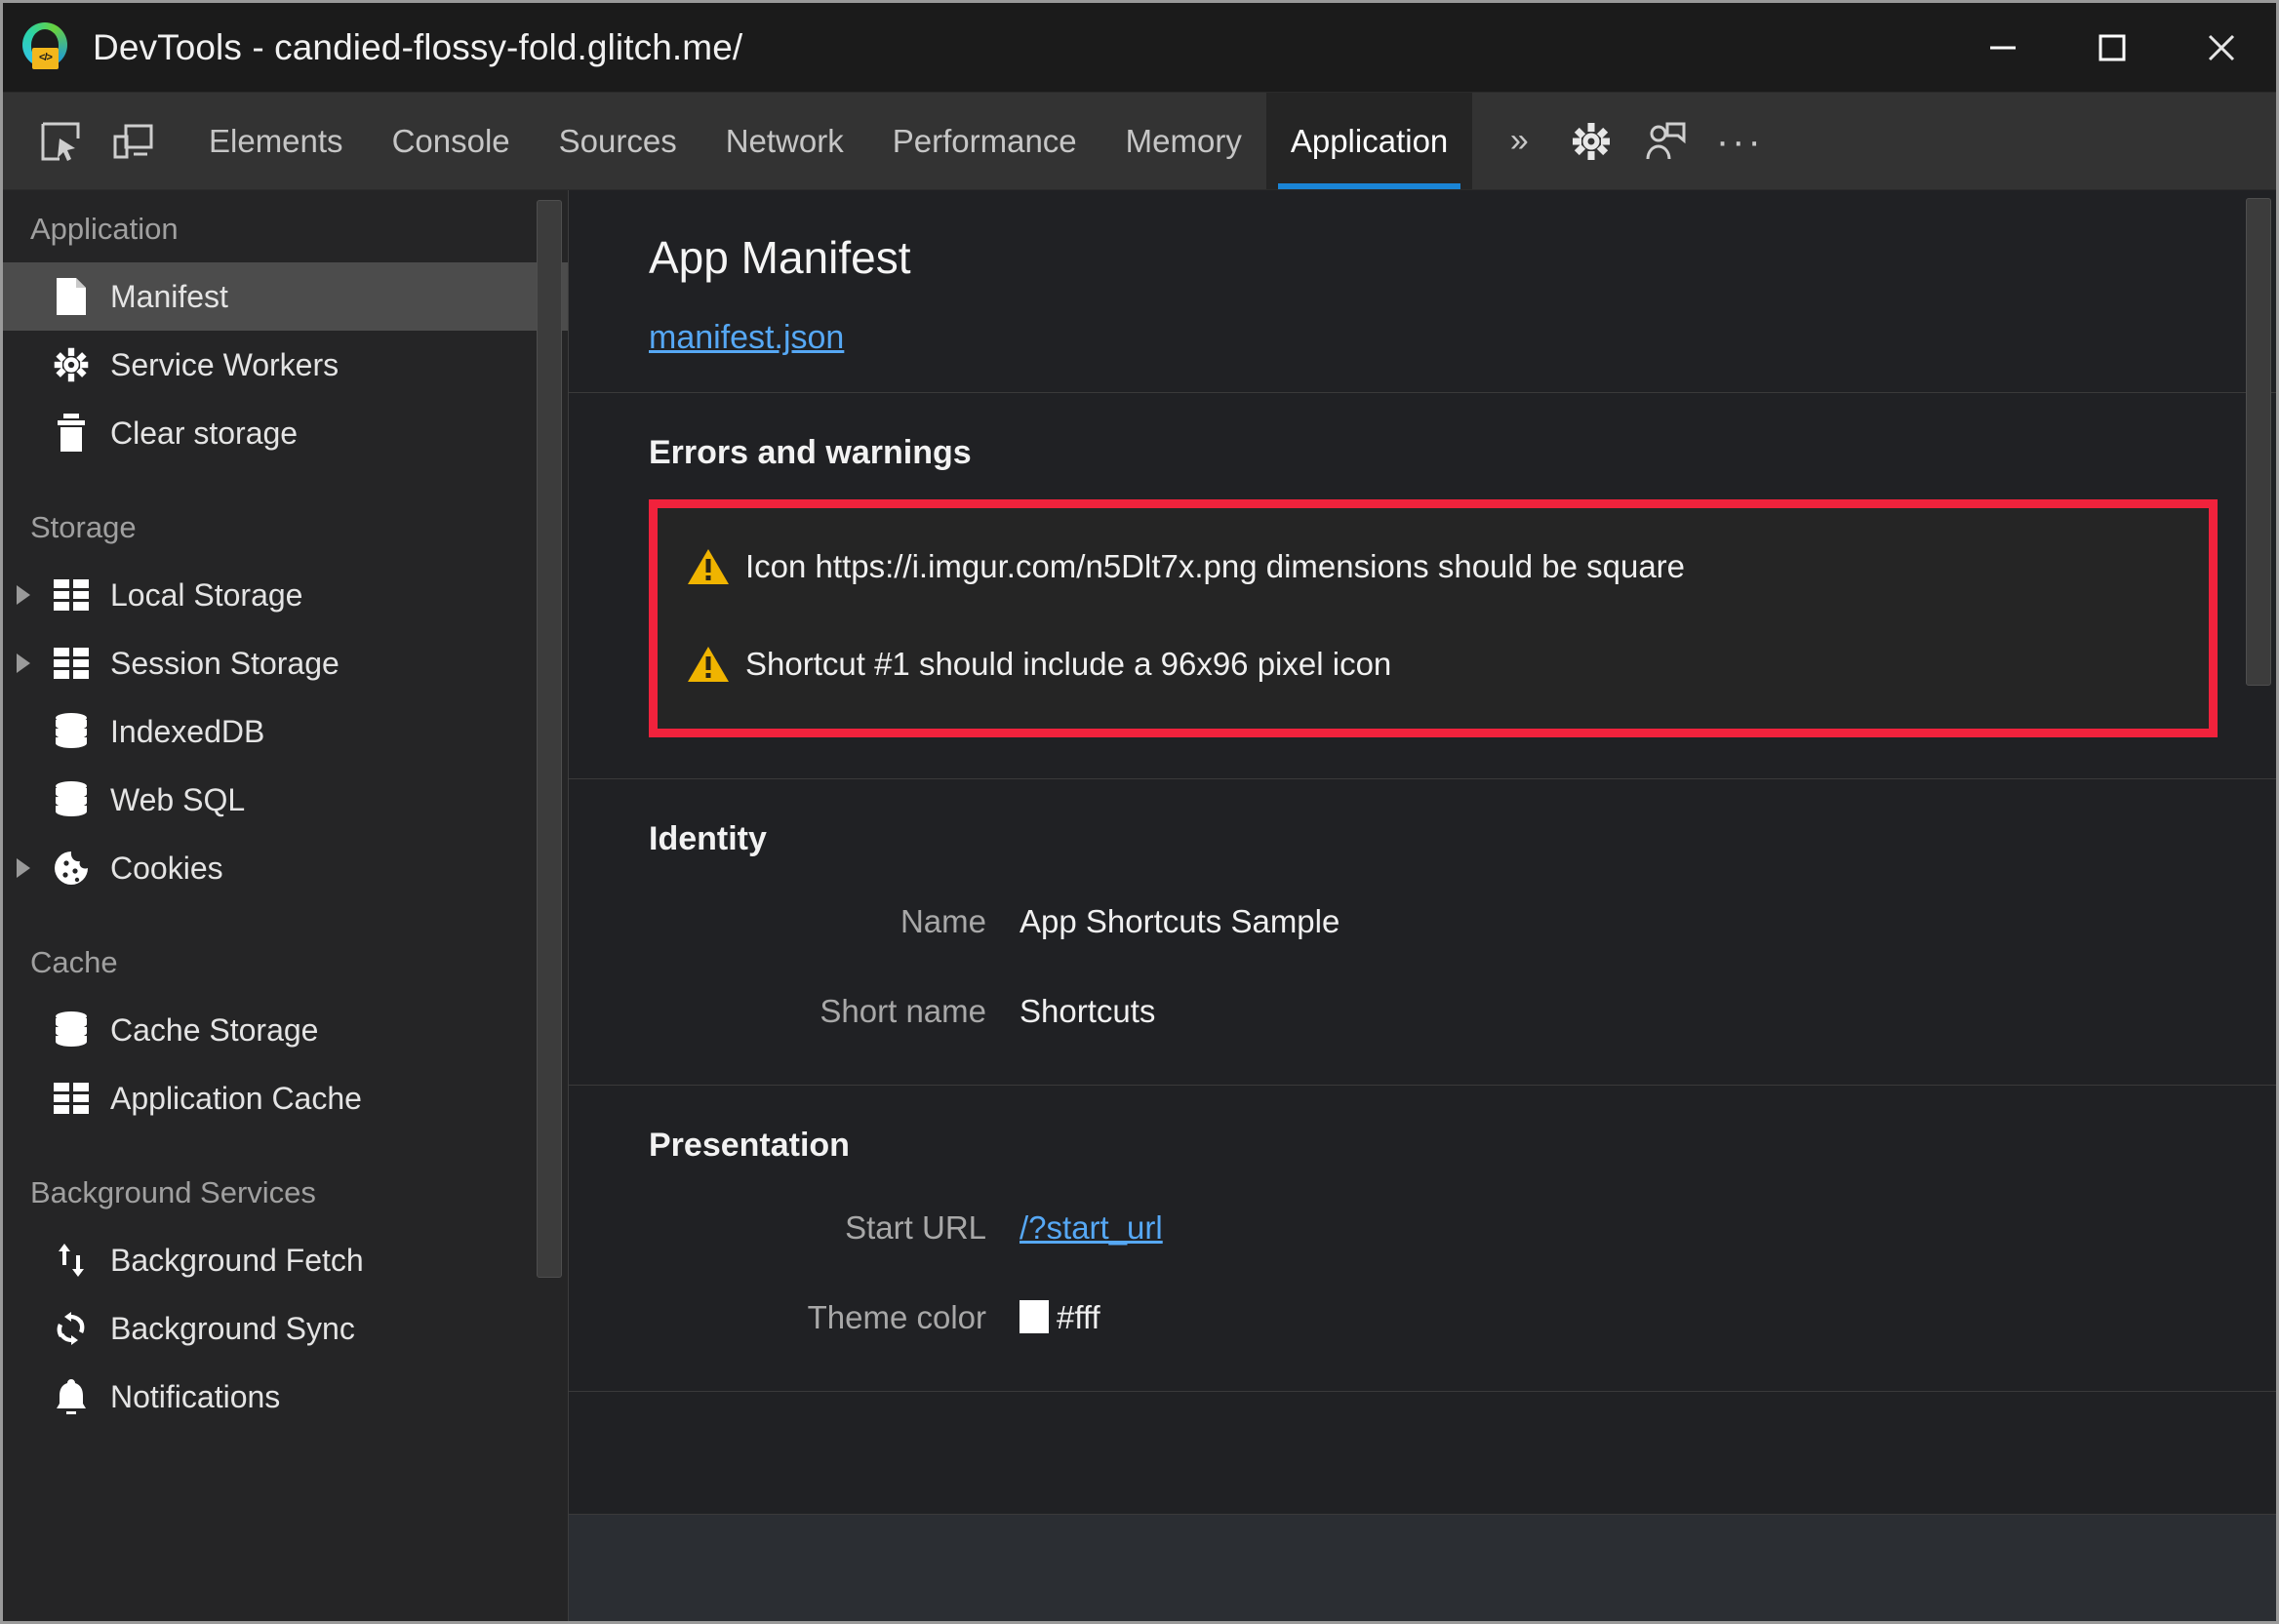  What do you see at coordinates (1423, 1391) in the screenshot?
I see `divider` at bounding box center [1423, 1391].